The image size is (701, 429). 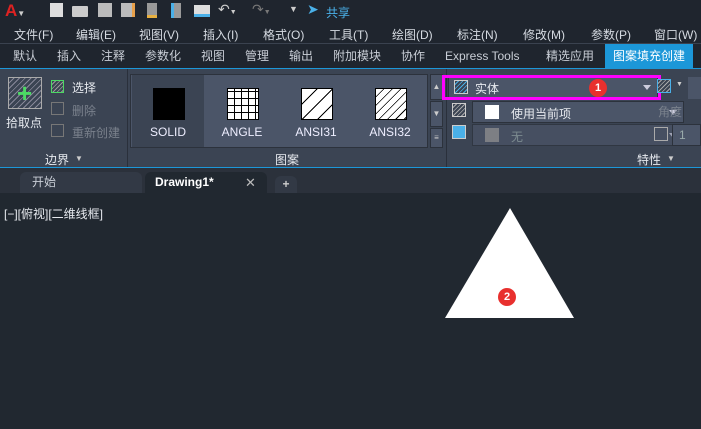 What do you see at coordinates (297, 12) in the screenshot?
I see `customize-icon: ▼` at bounding box center [297, 12].